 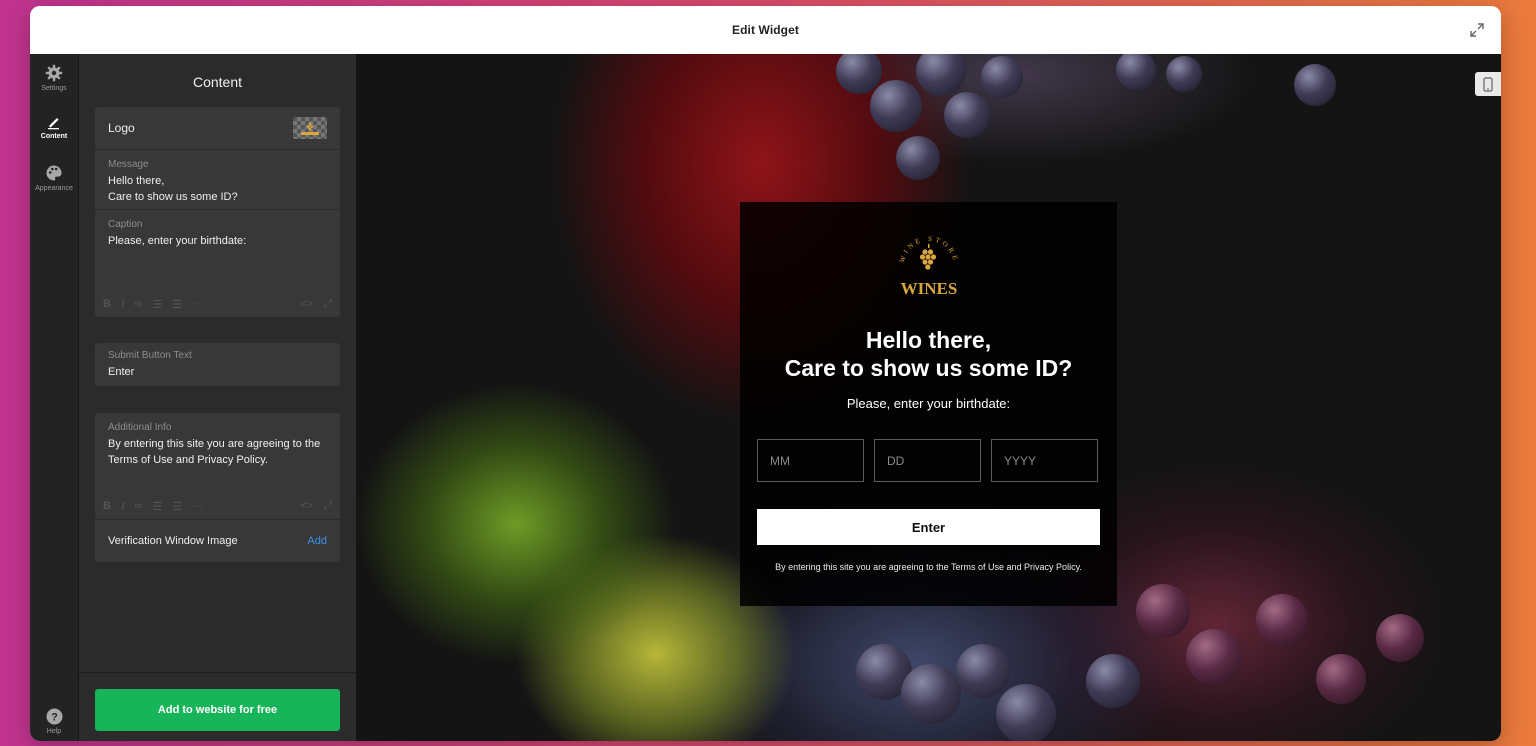 I want to click on logo-text: WINES, so click(x=929, y=288).